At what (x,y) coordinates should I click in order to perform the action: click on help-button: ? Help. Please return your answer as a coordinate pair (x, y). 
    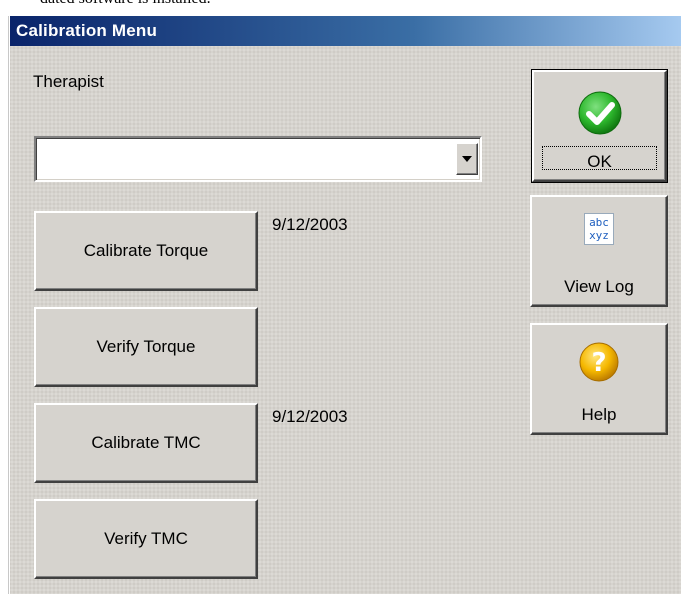
    Looking at the image, I should click on (599, 379).